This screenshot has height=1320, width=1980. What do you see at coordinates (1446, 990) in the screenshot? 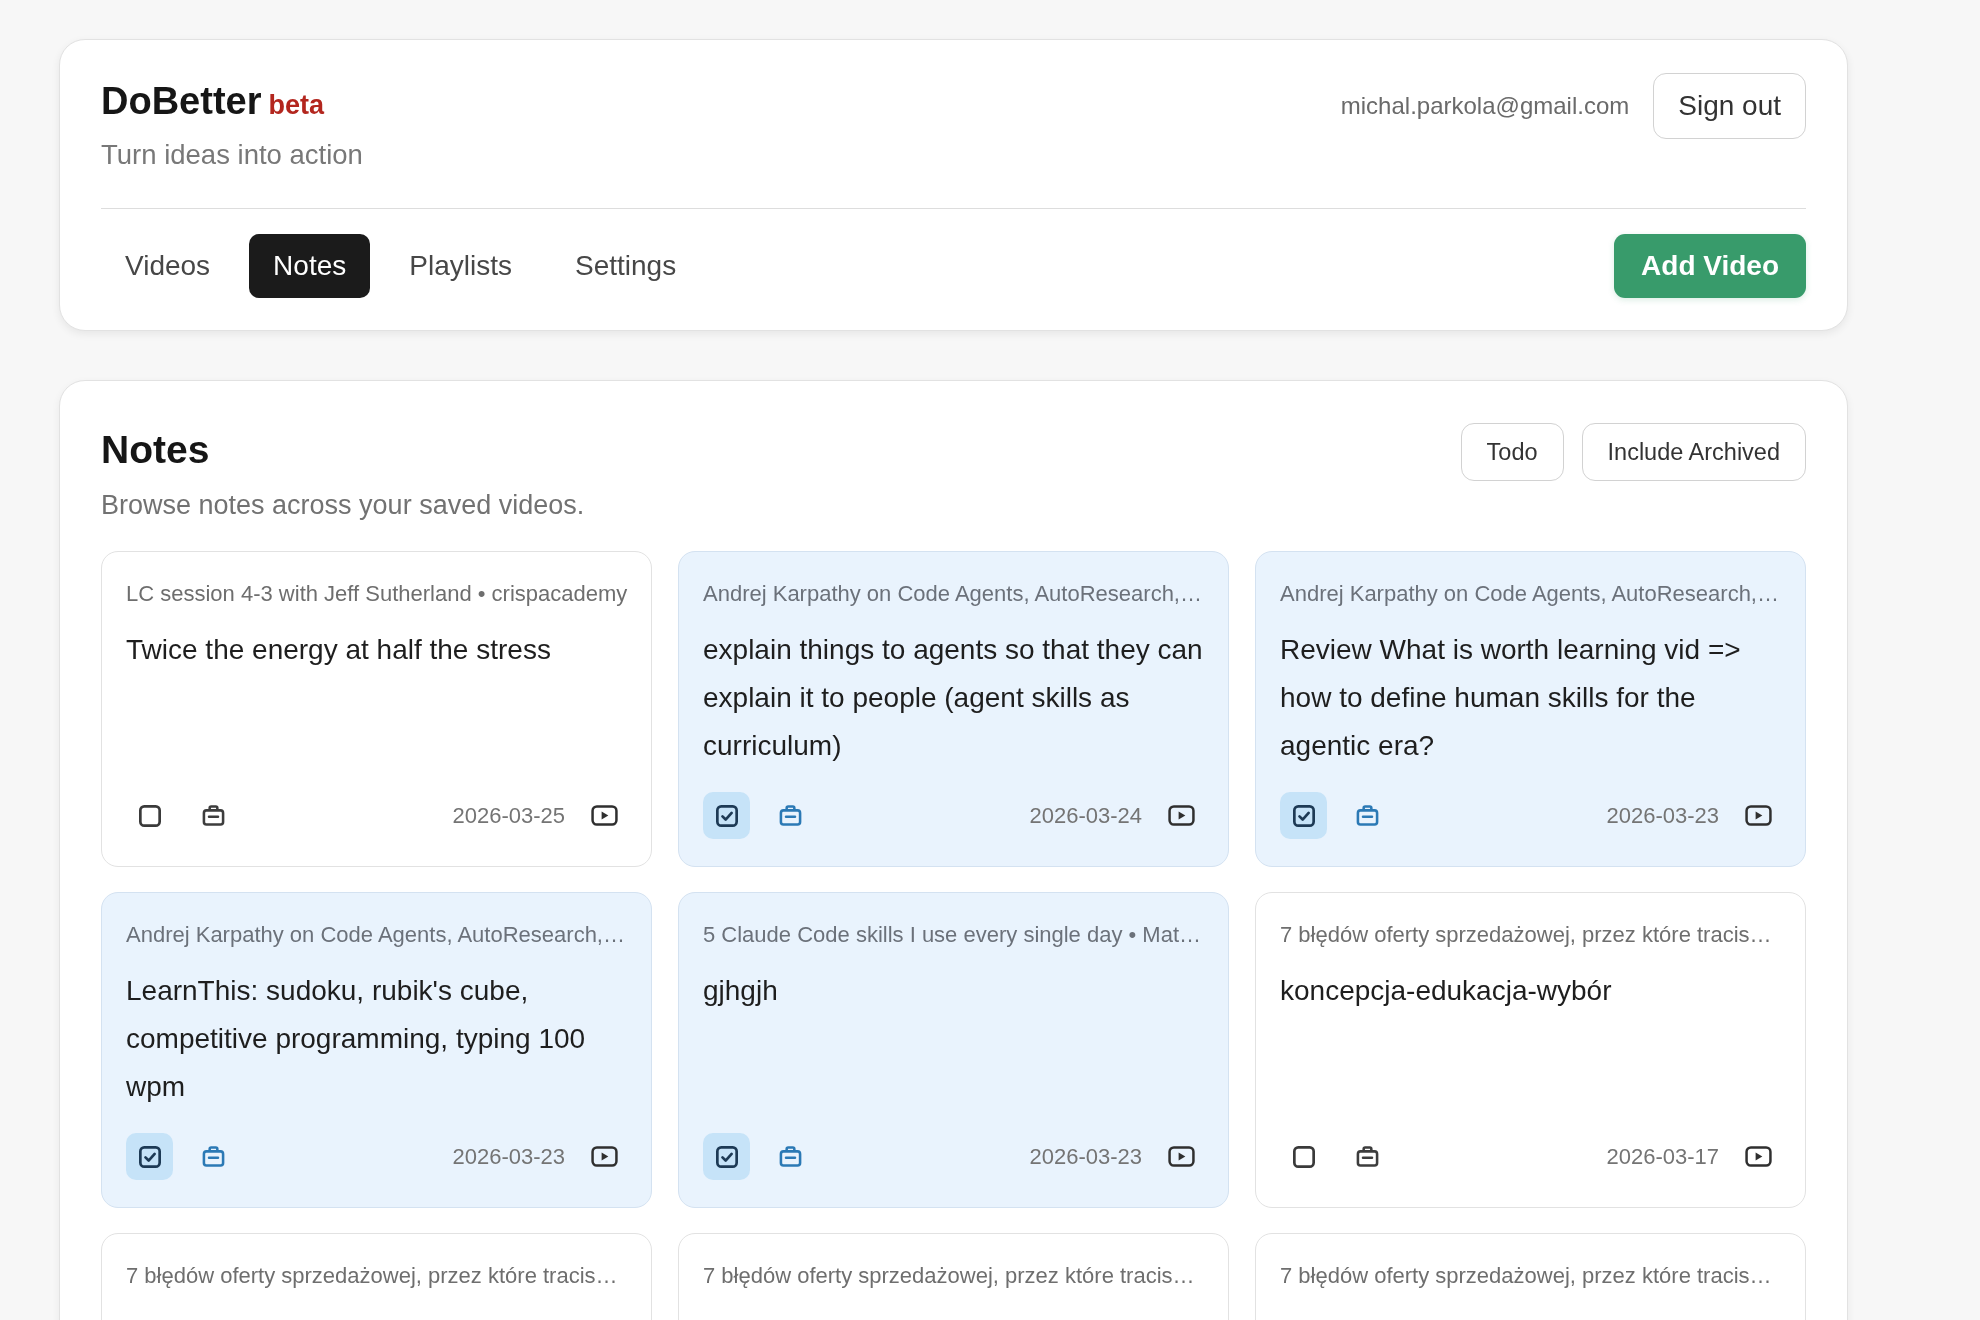
I see `note-text: koncepcja-edukacja-wybór` at bounding box center [1446, 990].